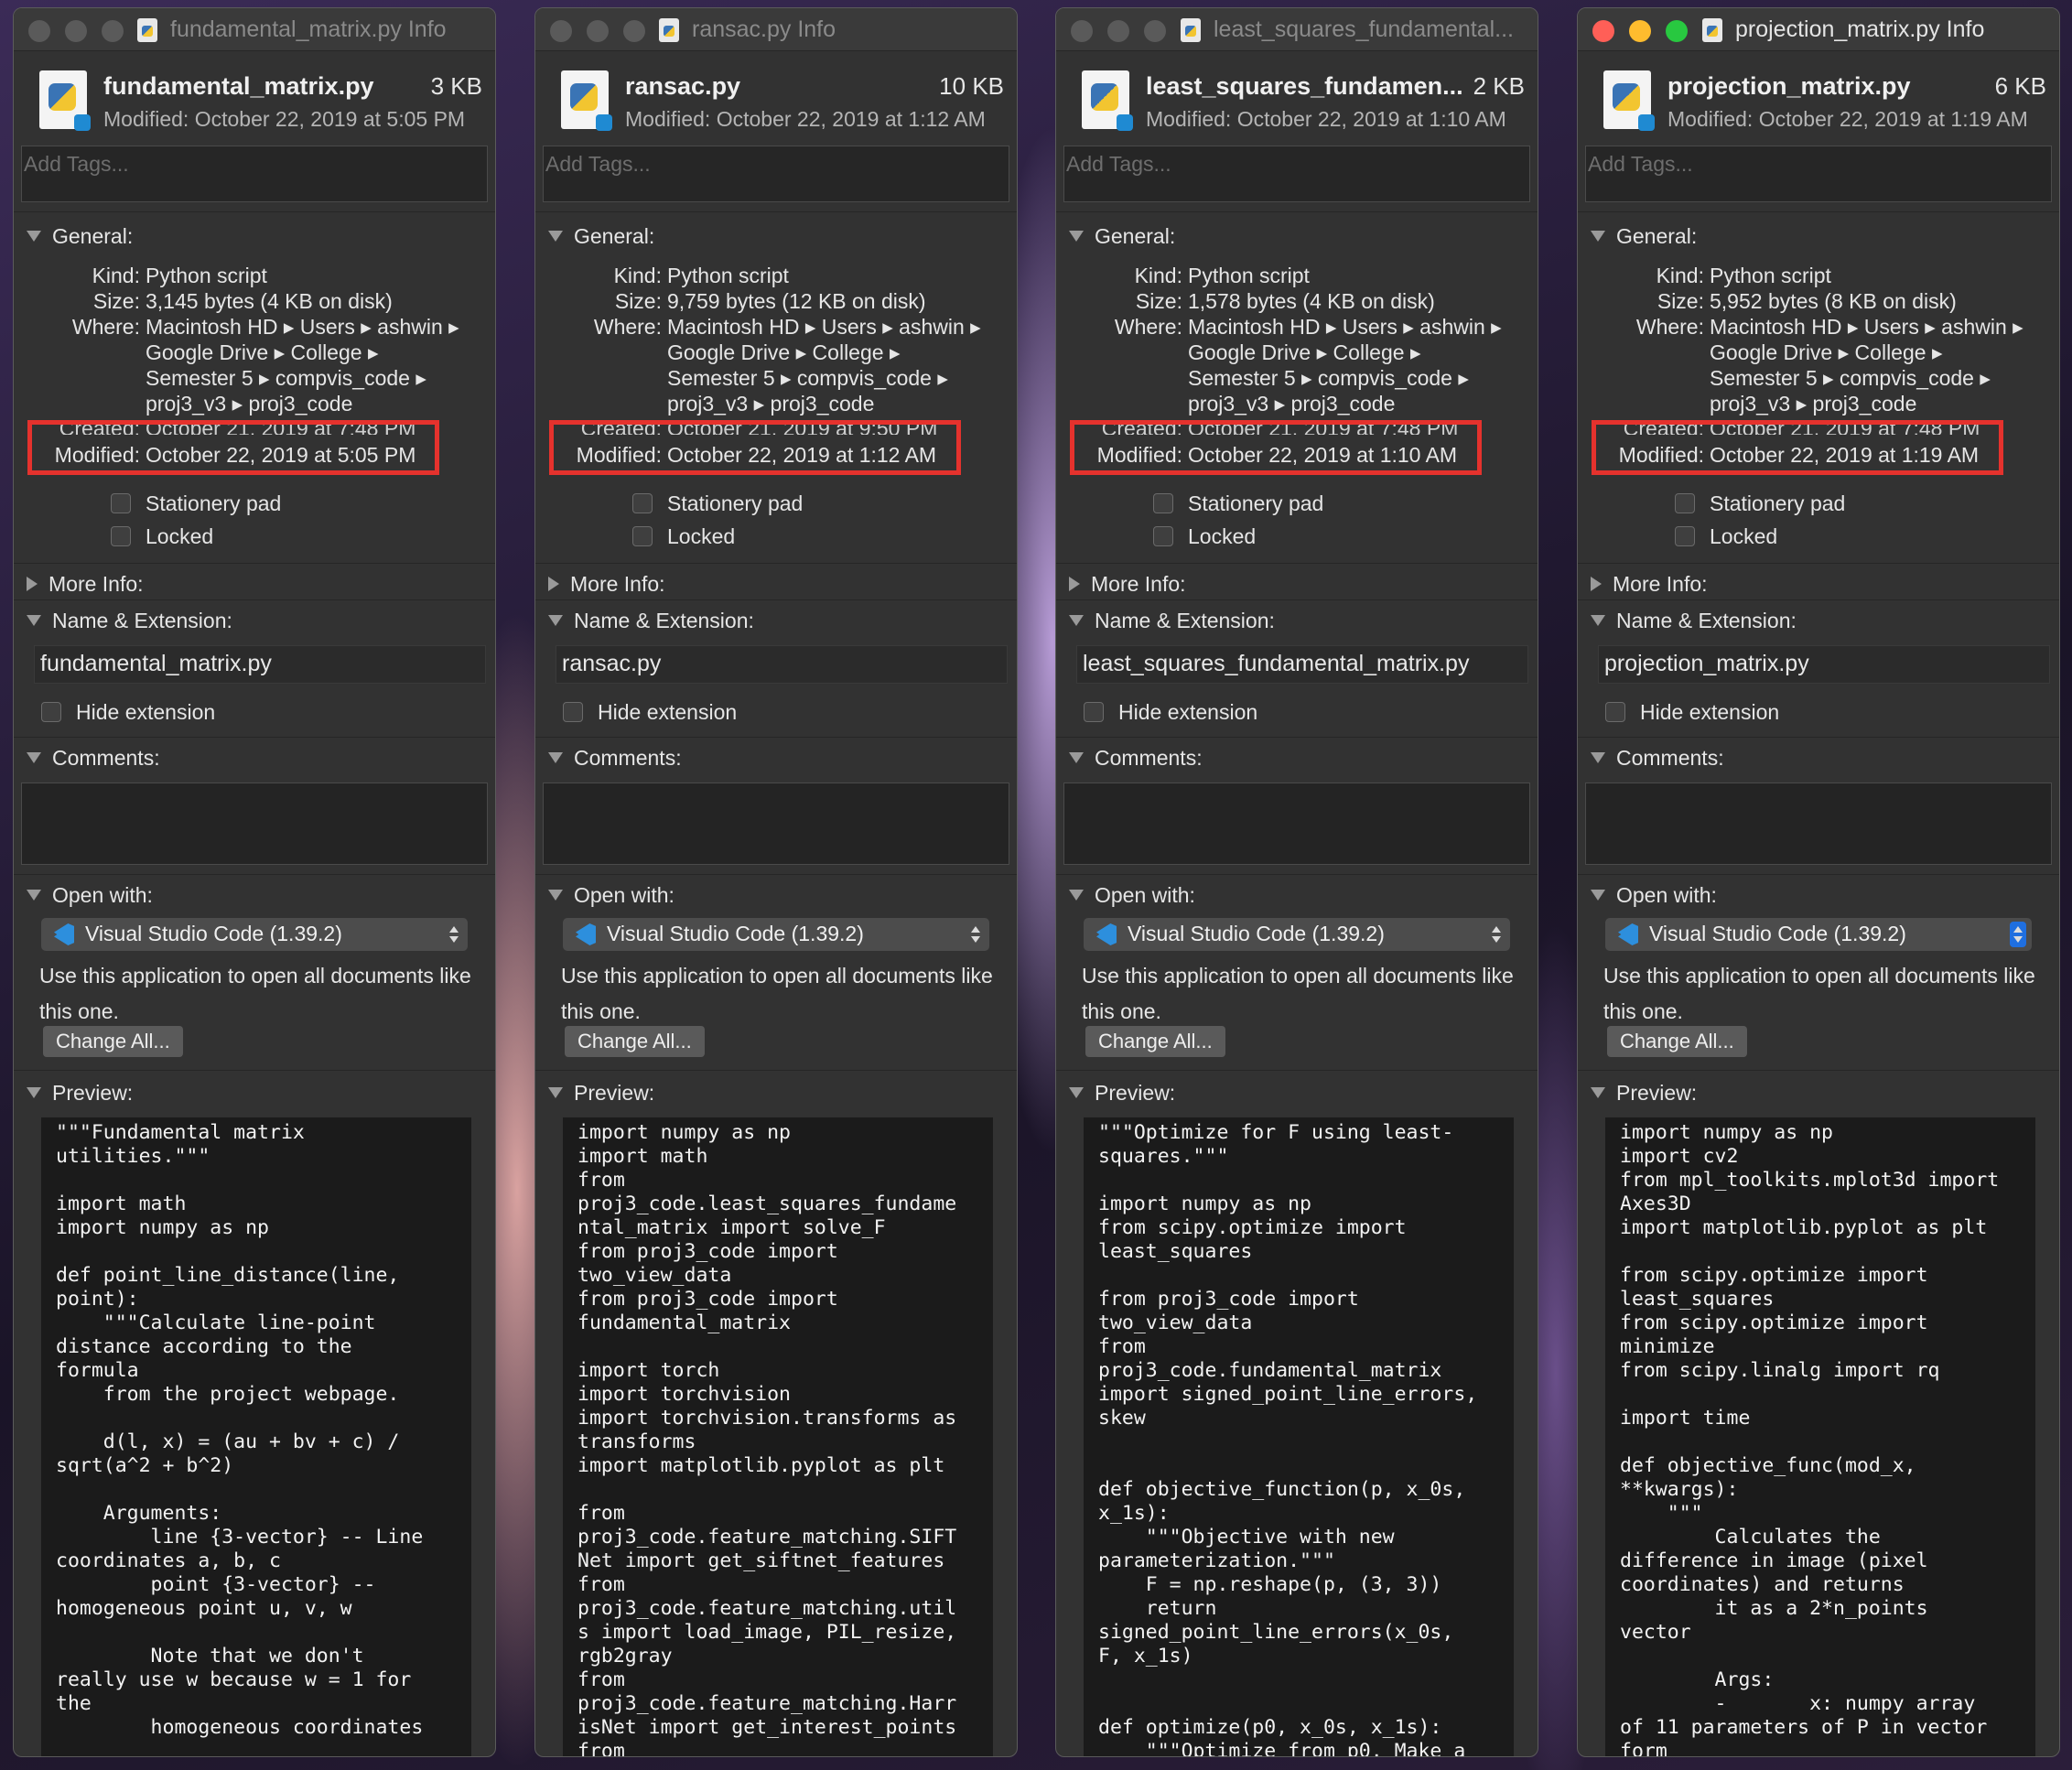  Describe the element at coordinates (1302, 664) in the screenshot. I see `name-field: least_squares_fundamental_matrix.py` at that location.